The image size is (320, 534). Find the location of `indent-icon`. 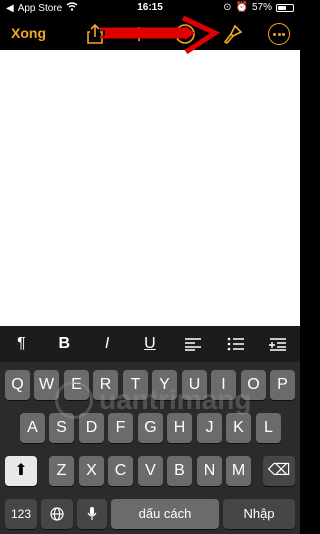

indent-icon is located at coordinates (278, 344).